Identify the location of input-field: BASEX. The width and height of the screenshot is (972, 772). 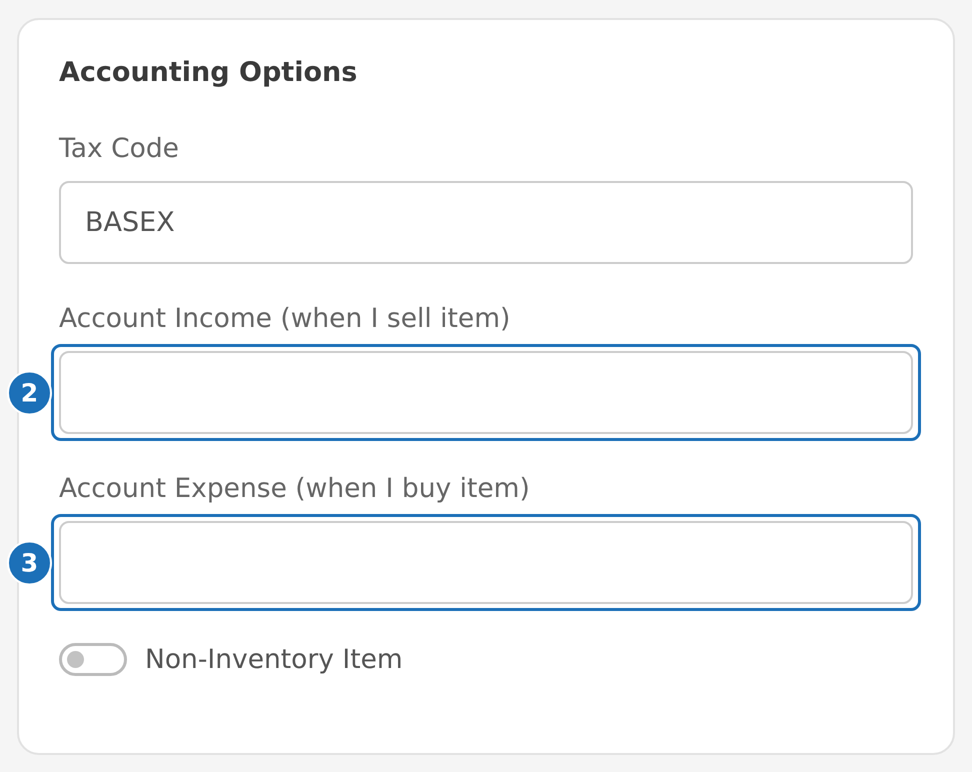
(486, 222).